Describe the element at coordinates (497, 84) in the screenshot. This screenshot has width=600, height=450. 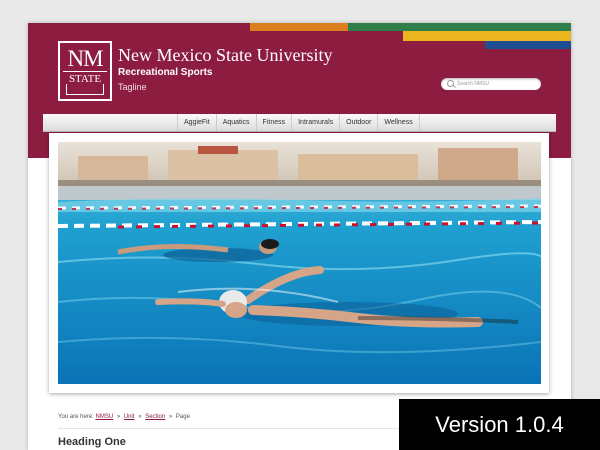
I see `search-input` at that location.